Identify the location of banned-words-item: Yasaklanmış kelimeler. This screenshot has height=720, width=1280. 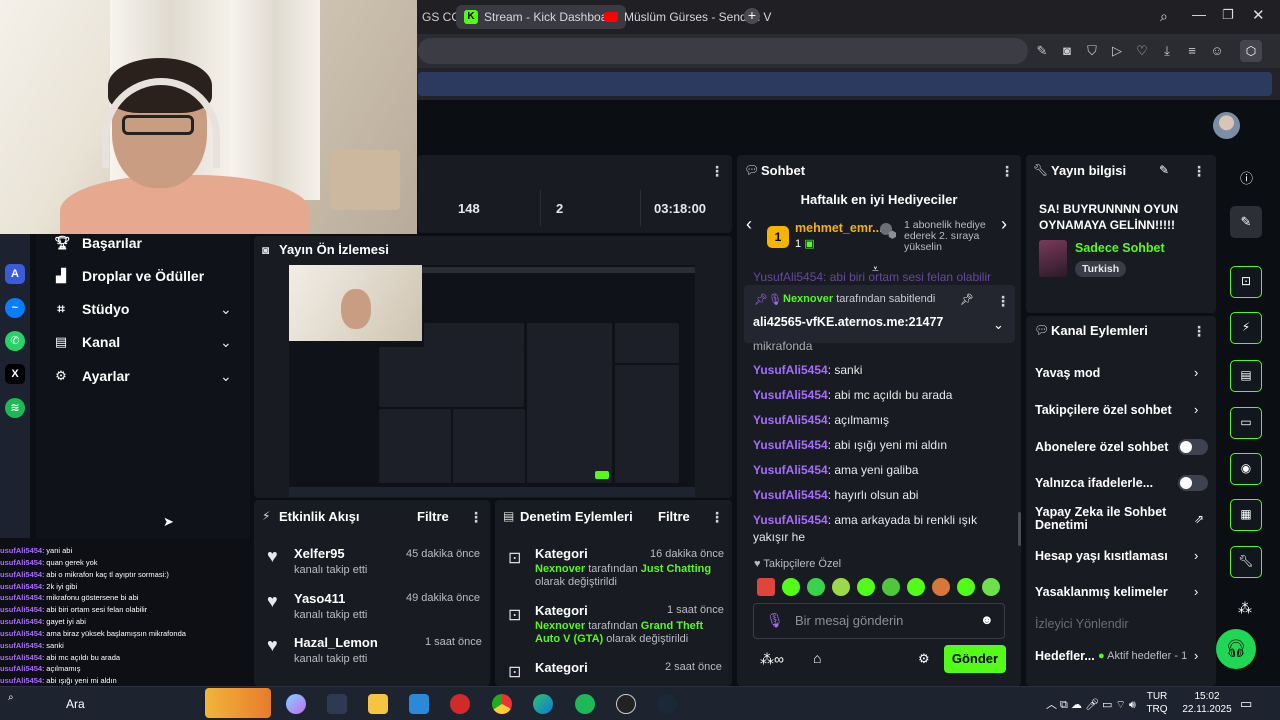
(1101, 592).